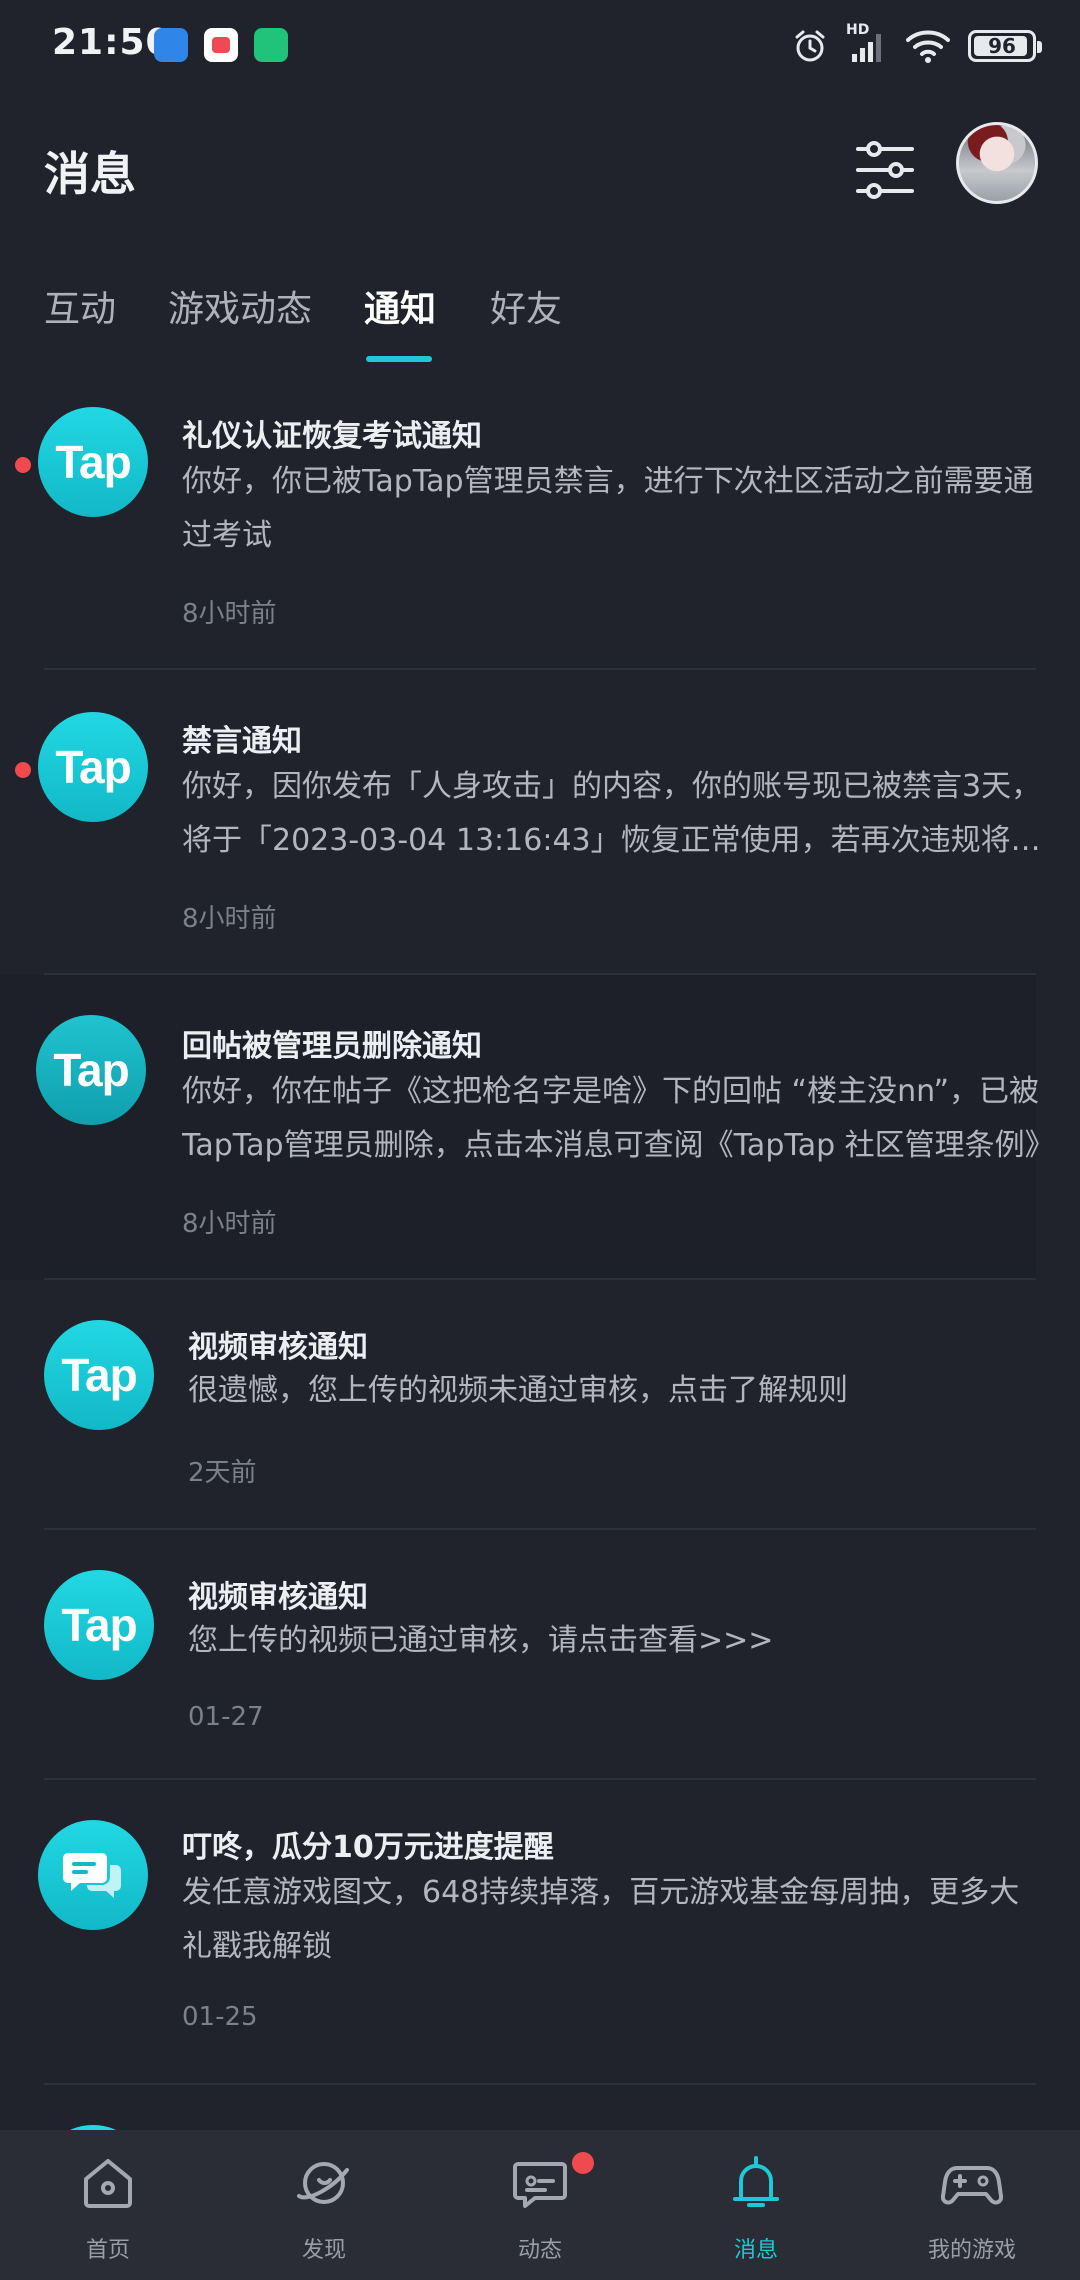  Describe the element at coordinates (332, 1046) in the screenshot. I see `notification-title: 回帖被管理员删除通知` at that location.